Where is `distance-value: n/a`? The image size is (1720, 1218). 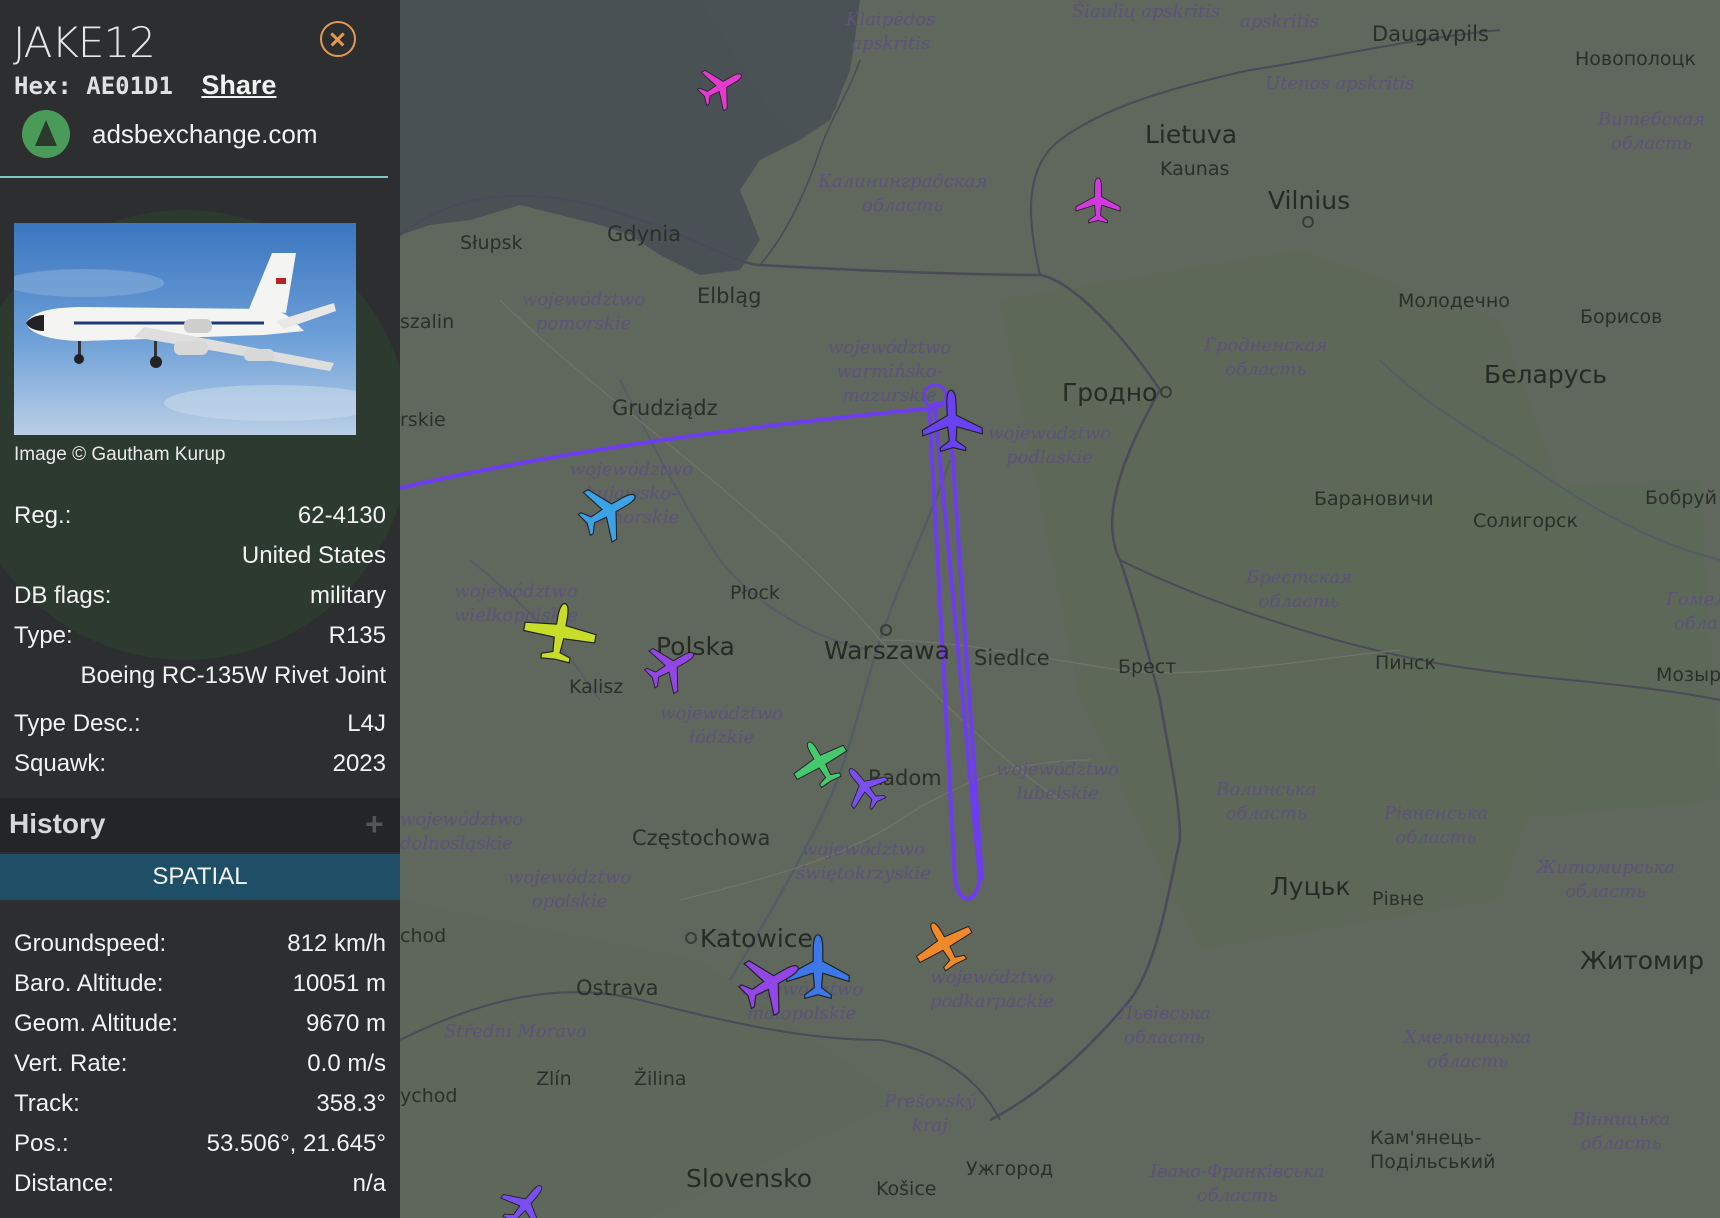 distance-value: n/a is located at coordinates (369, 1183).